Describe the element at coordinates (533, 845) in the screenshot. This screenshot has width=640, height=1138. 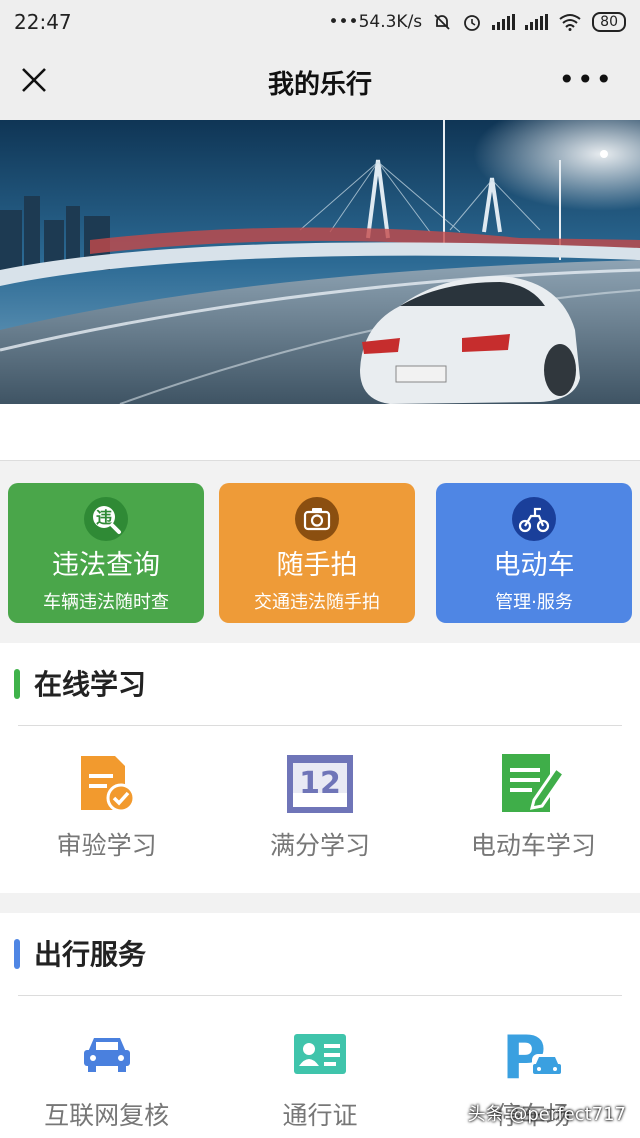
I see `item-label: 电动车学习` at that location.